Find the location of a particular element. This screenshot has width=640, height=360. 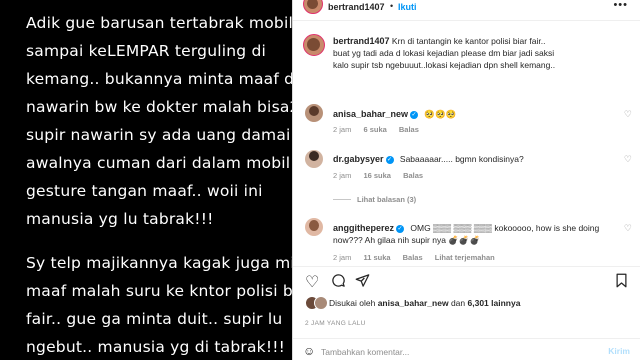

comment: anisa_bahar_new ✓ 🥺🥺🥺 is located at coordinates (394, 114).